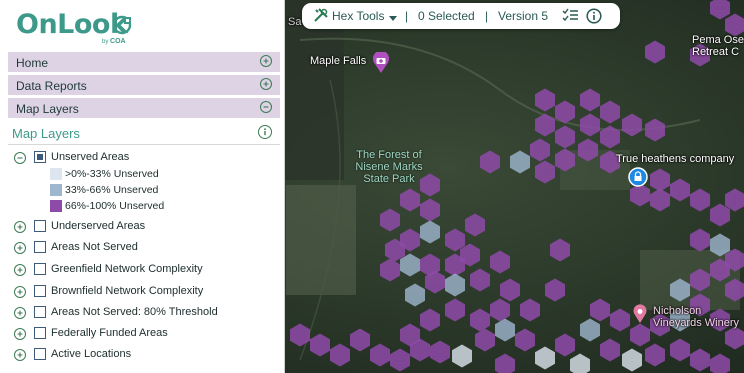  I want to click on accordion-label: Data Reports, so click(51, 86).